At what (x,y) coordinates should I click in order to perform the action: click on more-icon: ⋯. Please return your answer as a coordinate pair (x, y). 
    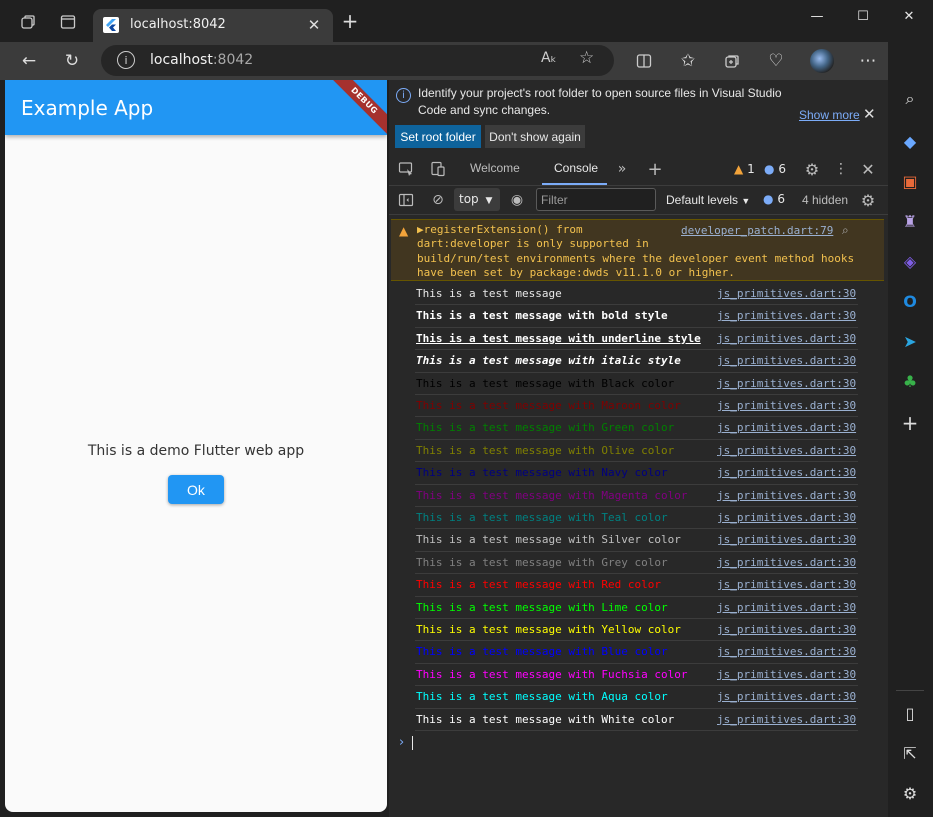
    Looking at the image, I should click on (868, 61).